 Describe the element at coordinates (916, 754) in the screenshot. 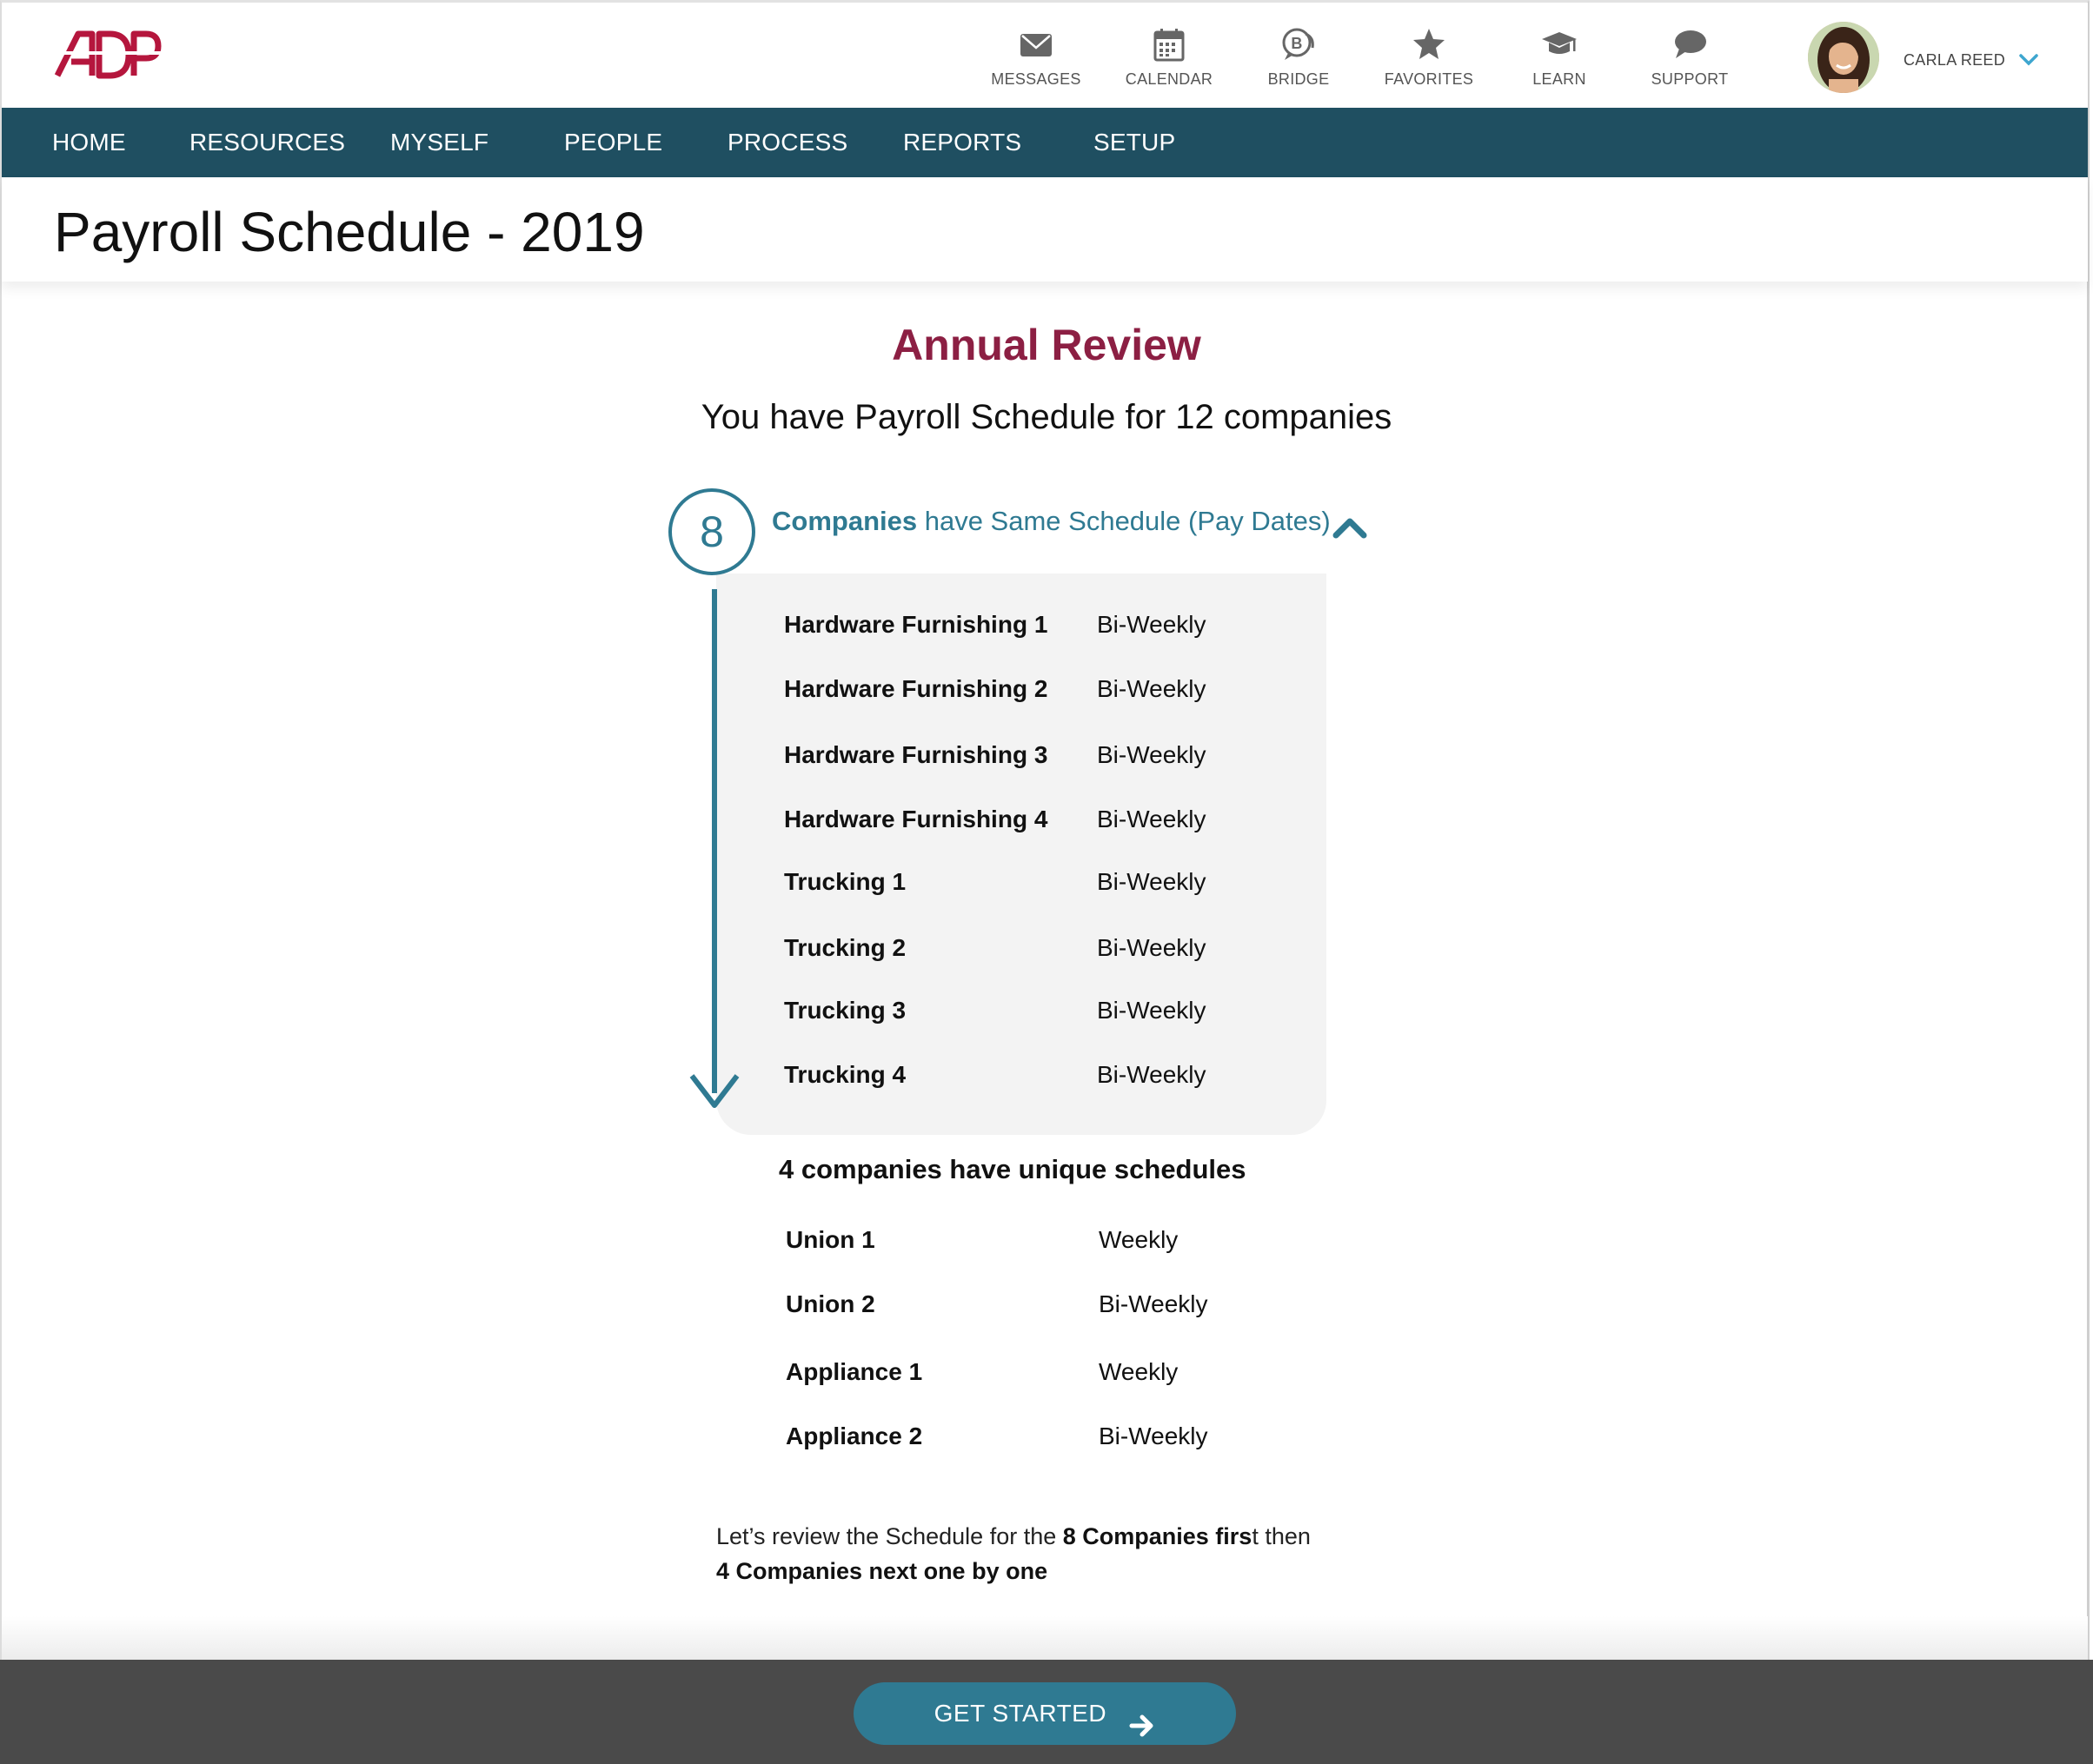

I see `company-name: Hardware Furnishing 3` at that location.